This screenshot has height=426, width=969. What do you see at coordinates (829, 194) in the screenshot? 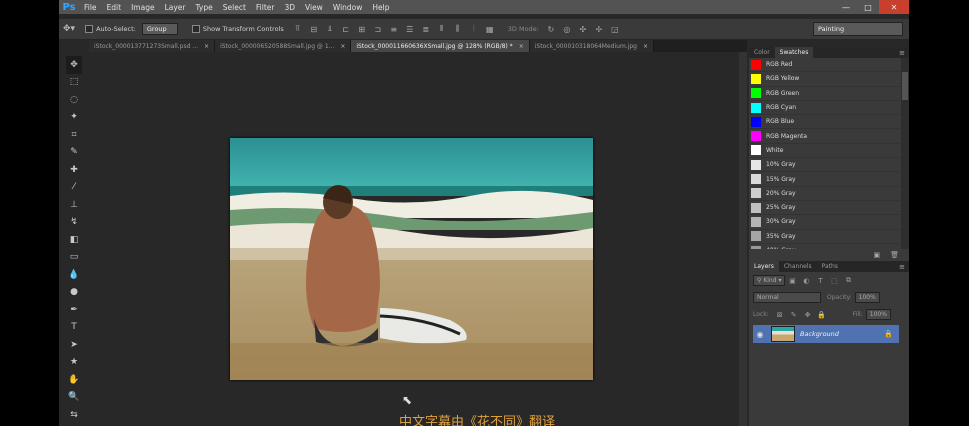
I see `swatch-row: 20% Gray` at bounding box center [829, 194].